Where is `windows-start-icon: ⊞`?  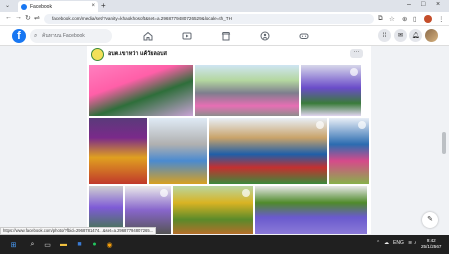
windows-start-icon: ⊞ is located at coordinates (13, 244).